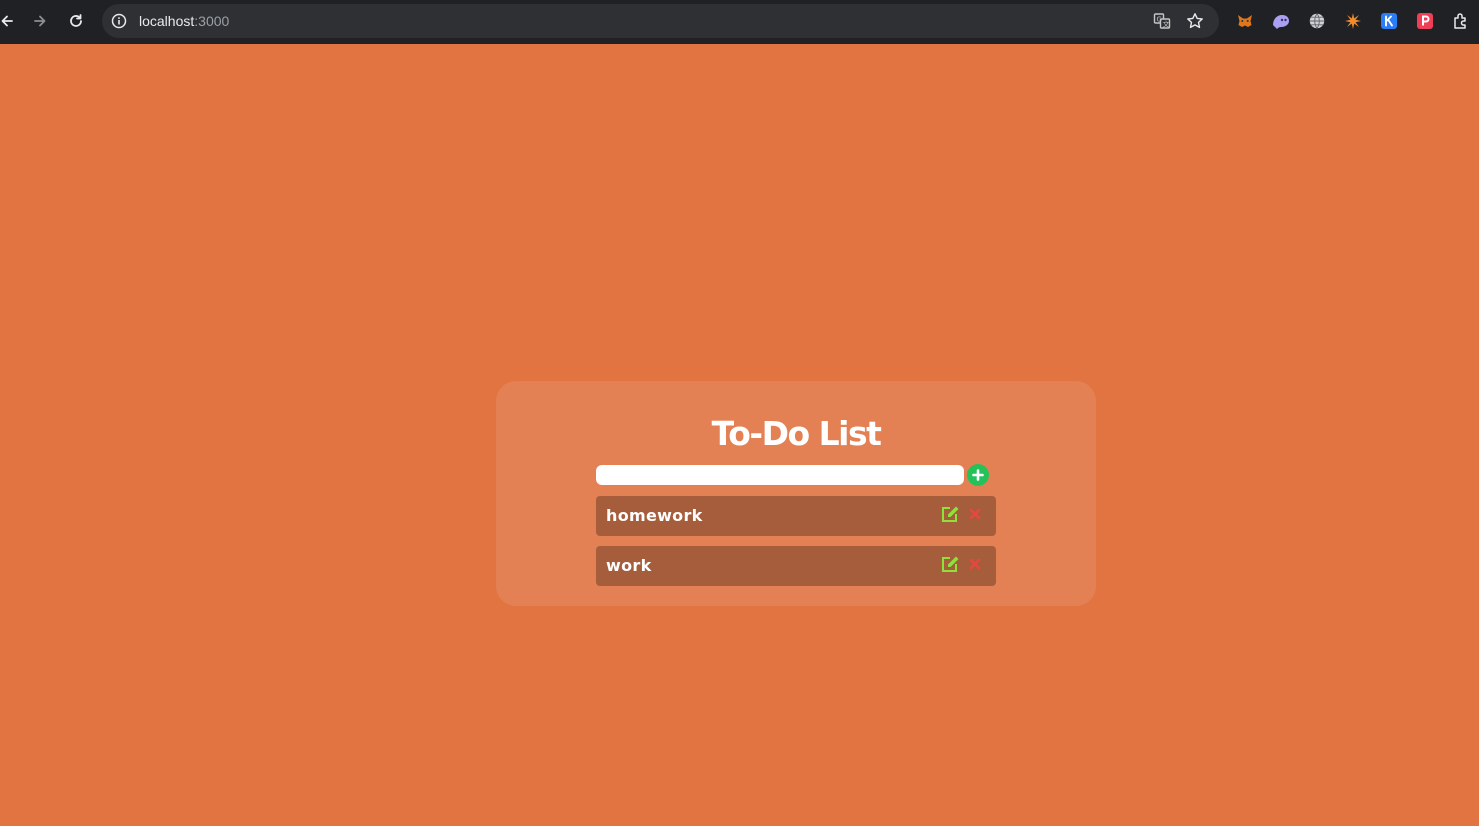  Describe the element at coordinates (1425, 21) in the screenshot. I see `p-extension-icon` at that location.